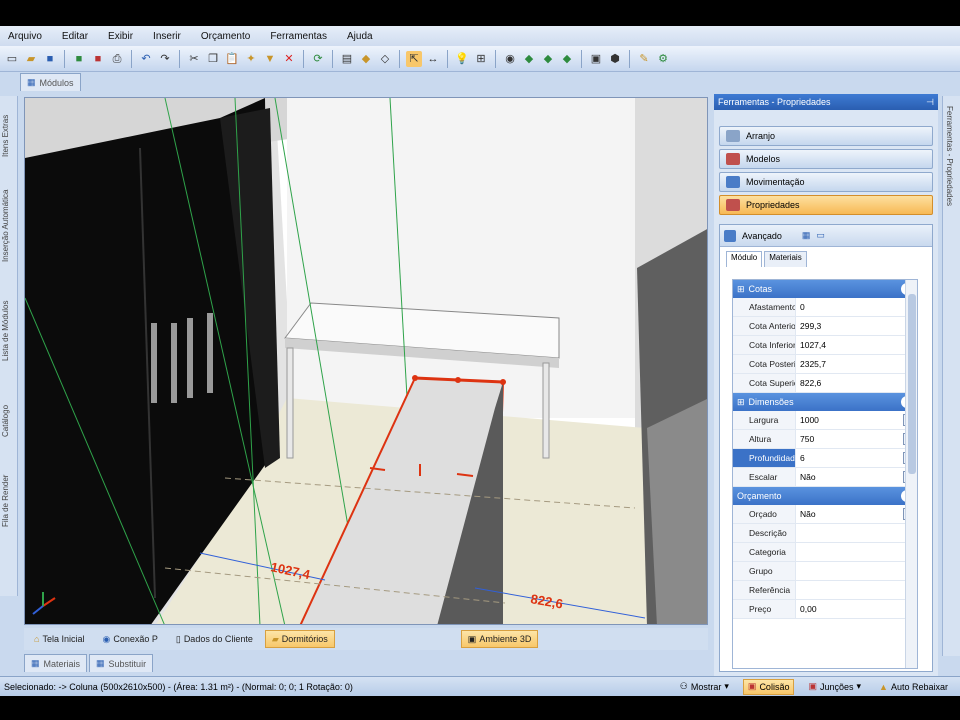  Describe the element at coordinates (856, 439) in the screenshot. I see `property-value: 750›` at that location.